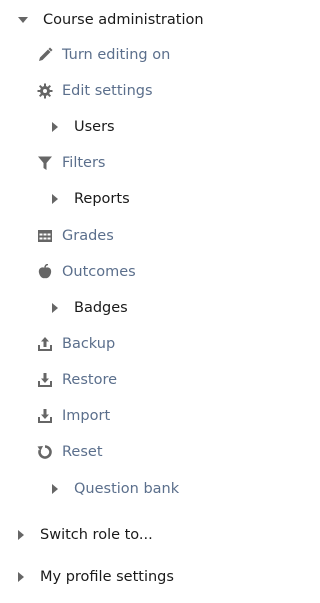 The image size is (320, 603). I want to click on outcomes-link: Outcomes, so click(86, 272).